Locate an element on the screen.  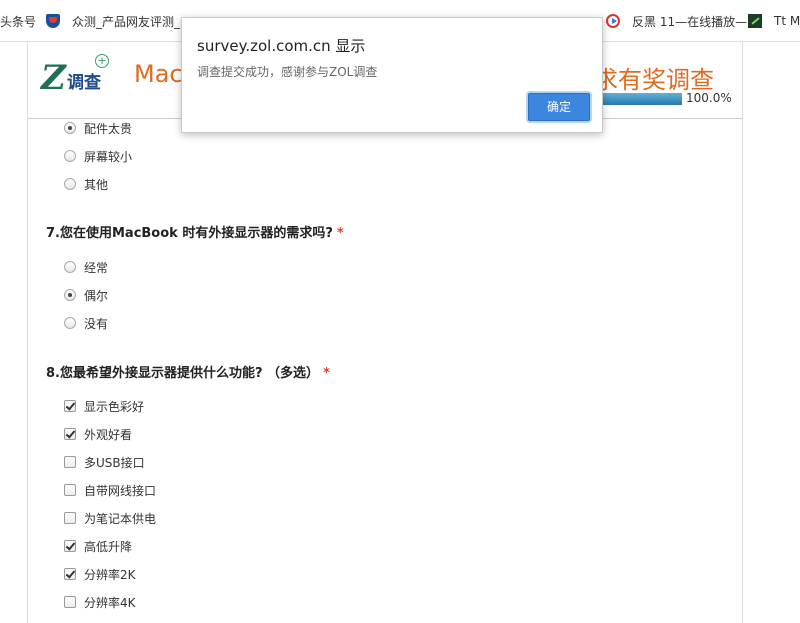
q8-option-3: 多USB接口 is located at coordinates (104, 462).